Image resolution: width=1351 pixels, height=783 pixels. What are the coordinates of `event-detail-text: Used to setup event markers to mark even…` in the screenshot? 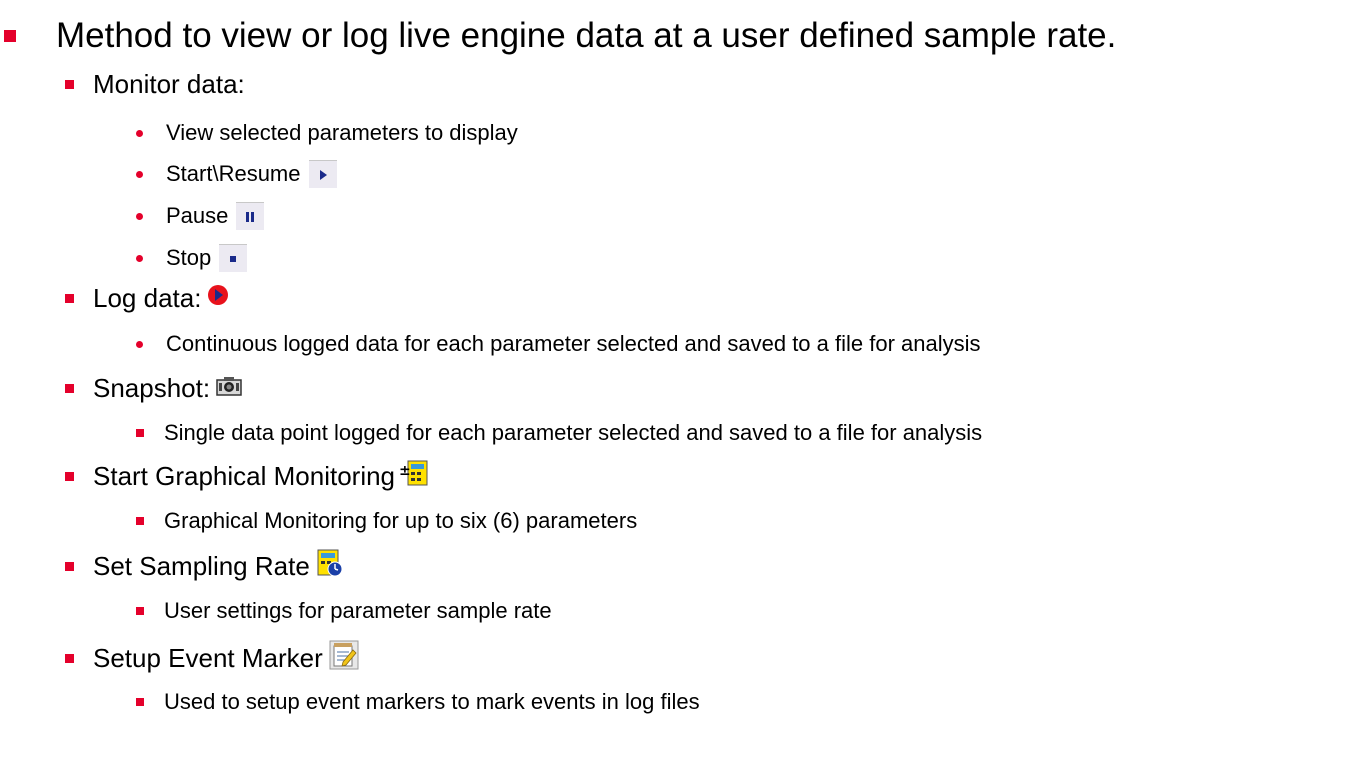 It's located at (432, 701).